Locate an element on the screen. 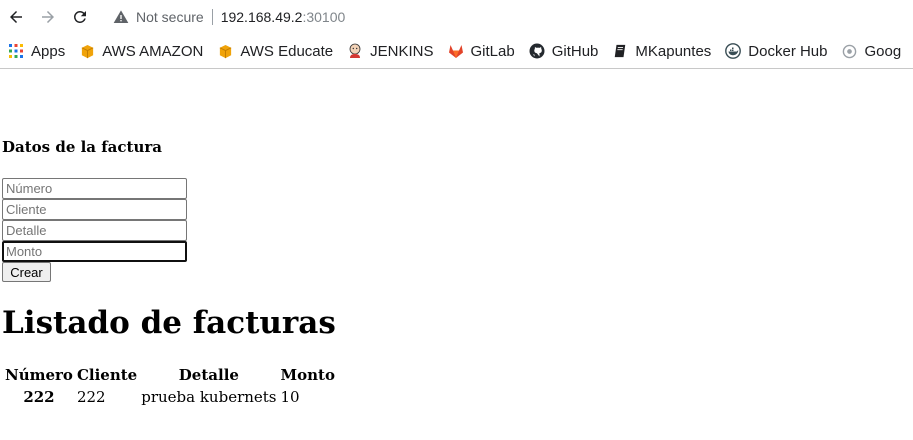 The width and height of the screenshot is (913, 440). column-header-numero: Número is located at coordinates (39, 375).